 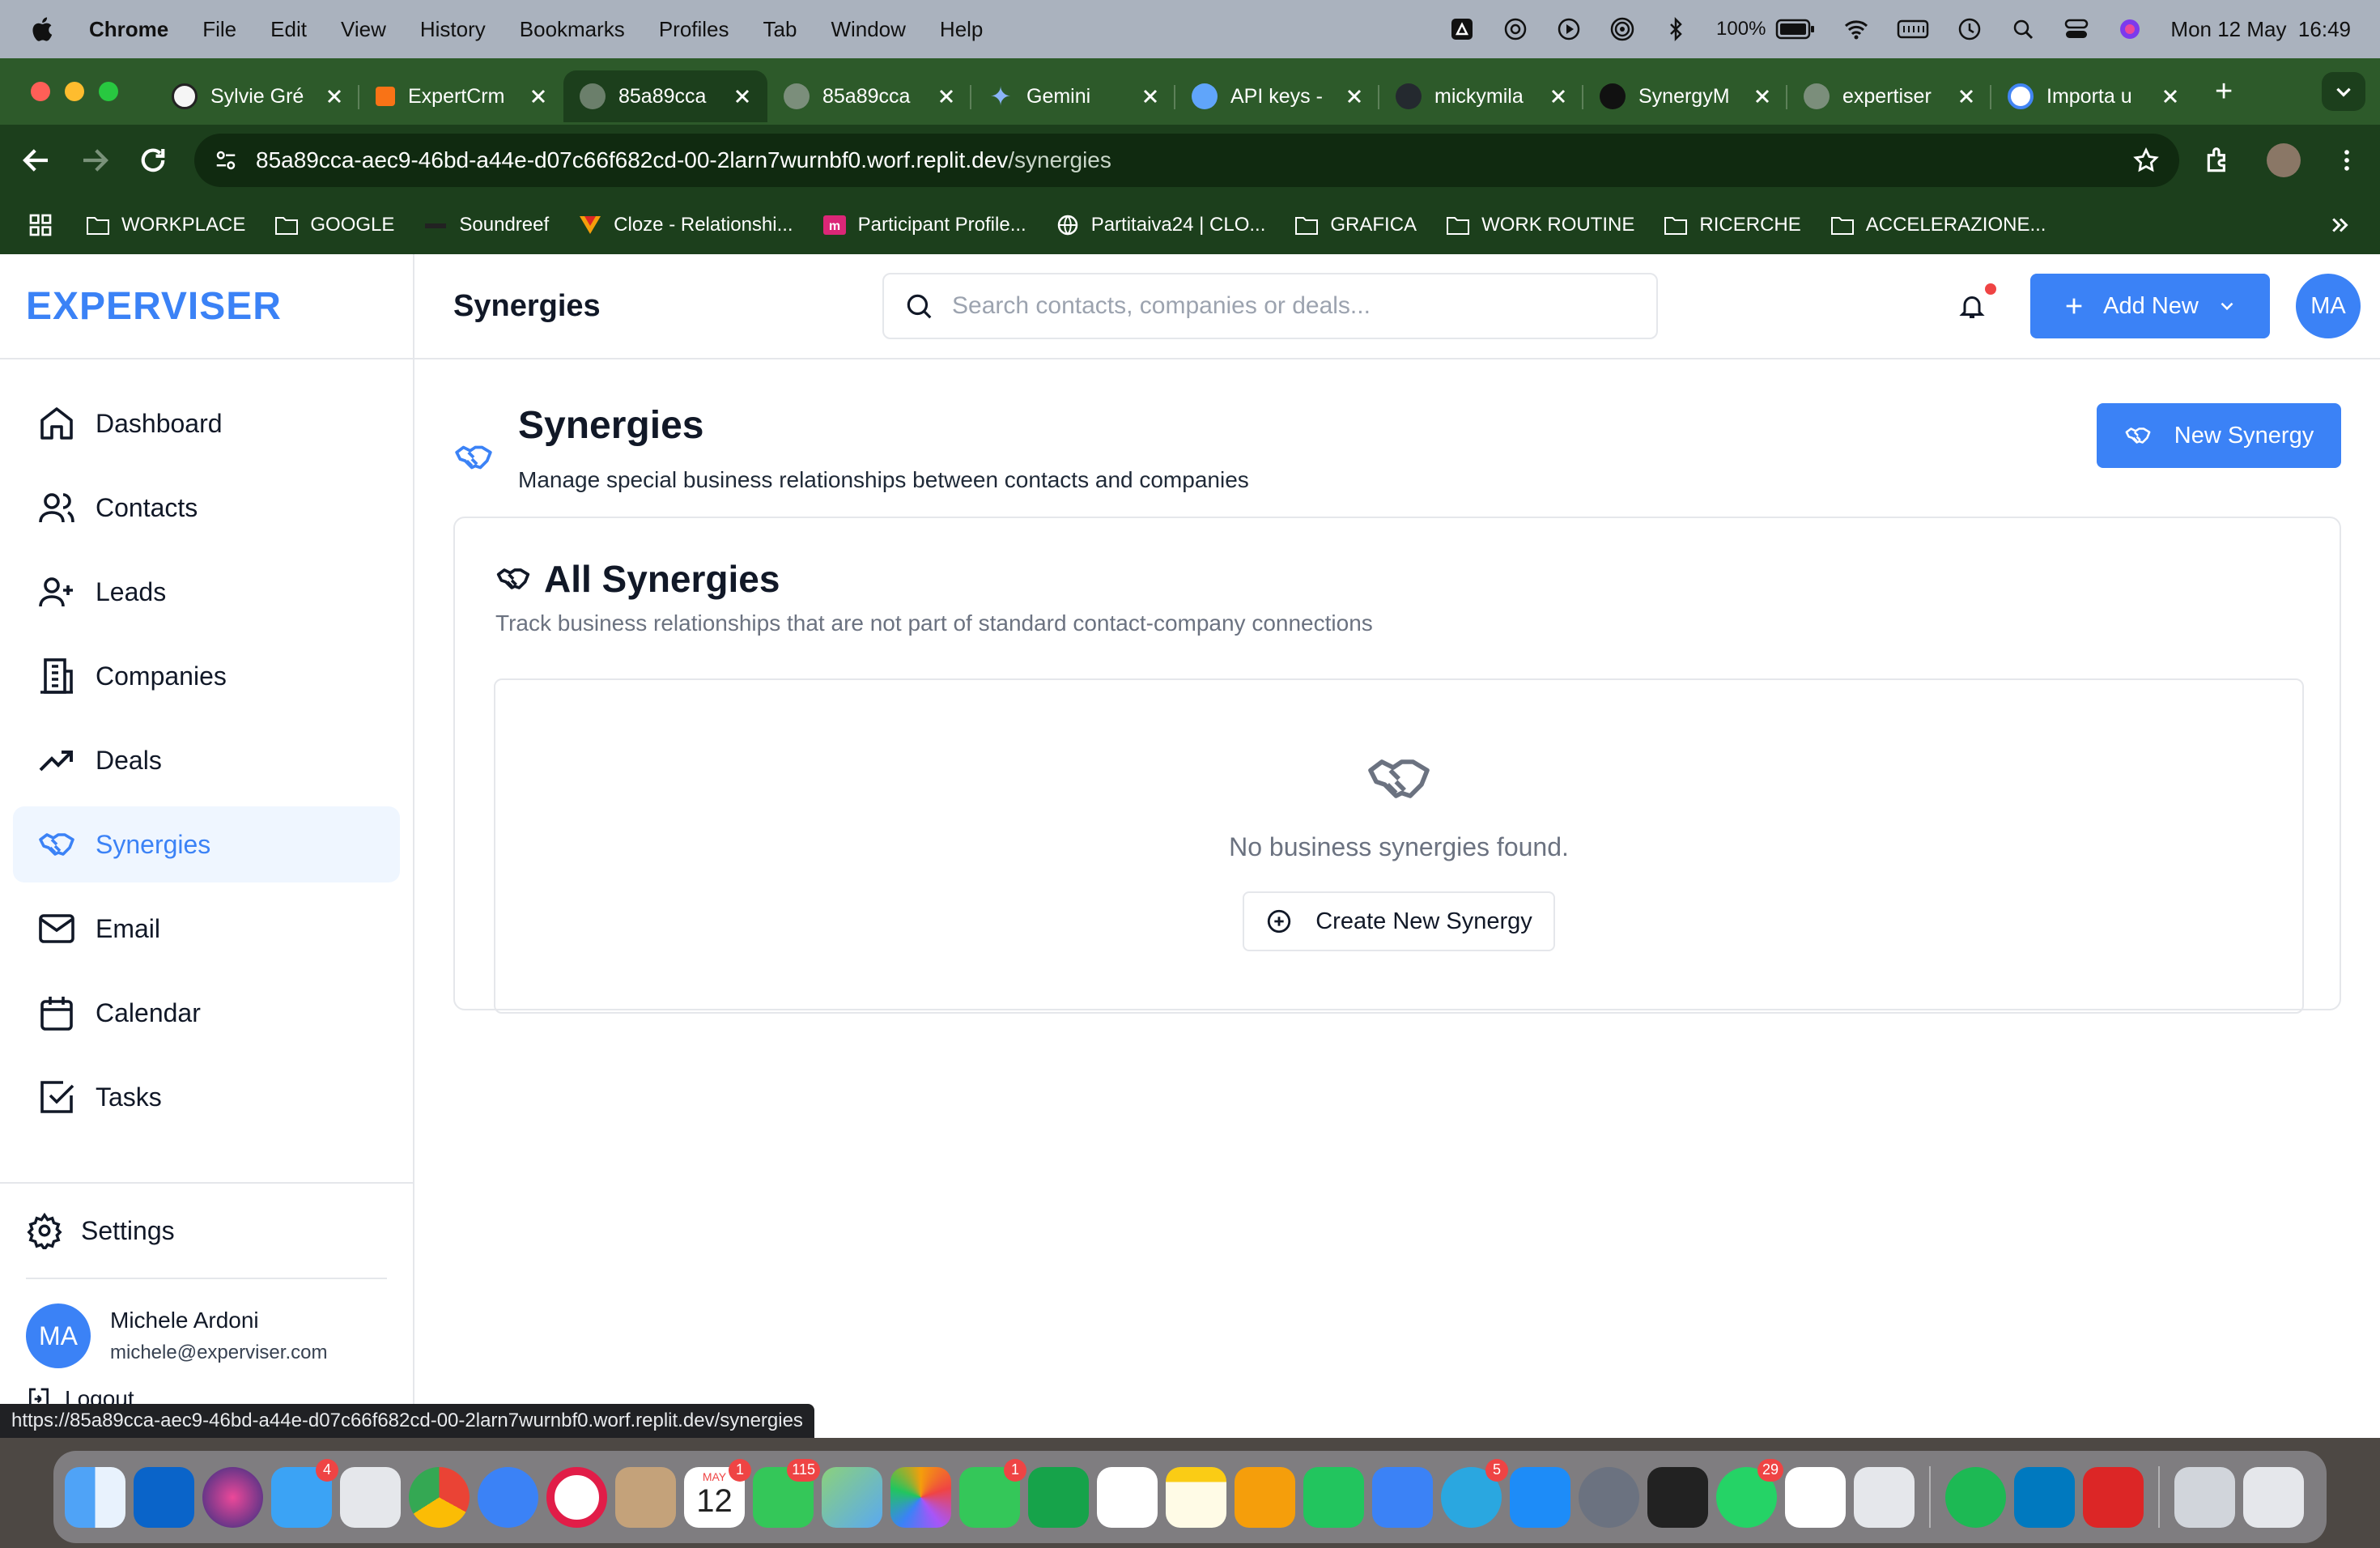 What do you see at coordinates (36, 160) in the screenshot?
I see `back-arrow-icon` at bounding box center [36, 160].